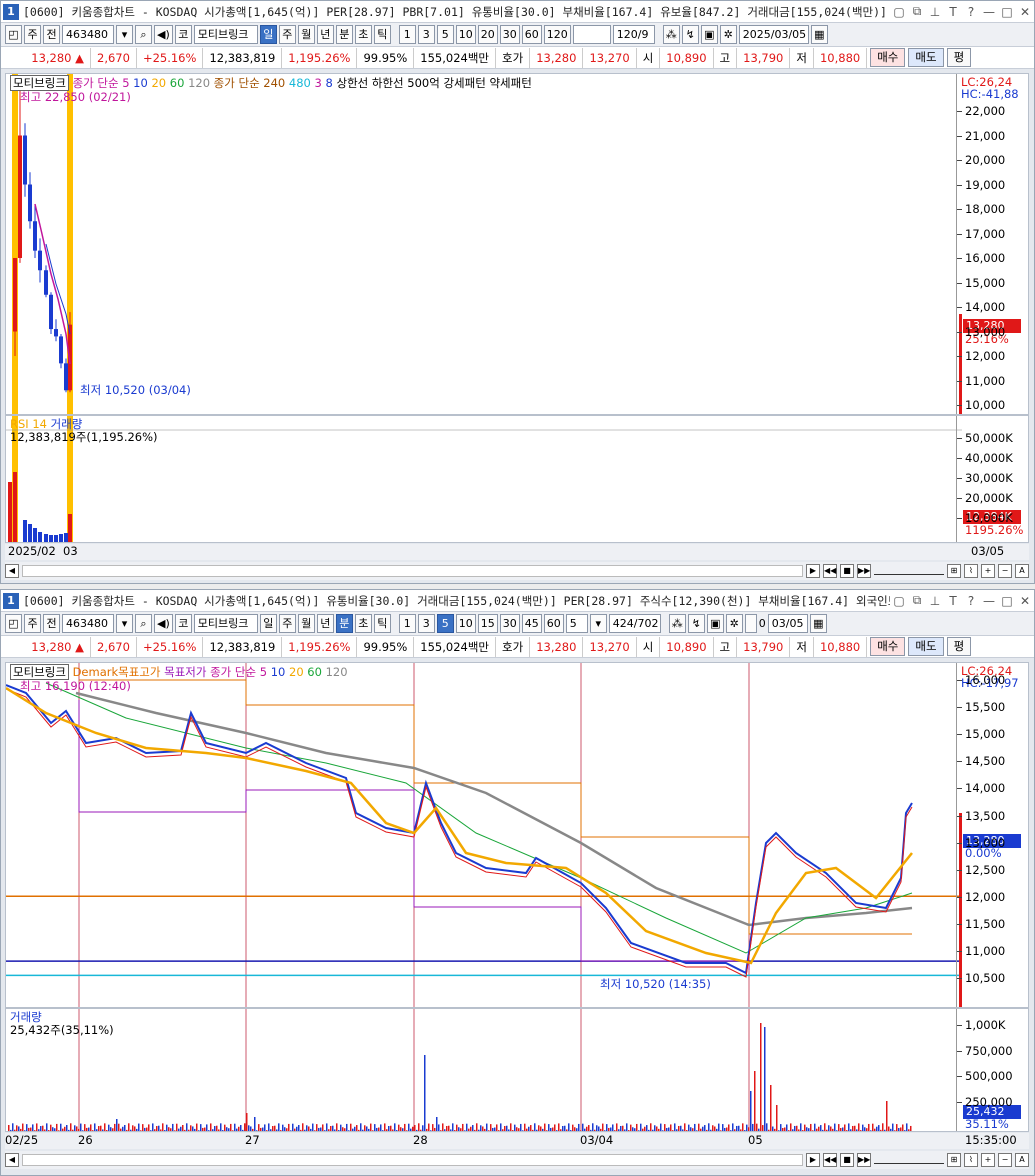 The image size is (1035, 1176). Describe the element at coordinates (926, 57) in the screenshot. I see `sell-button: 매도` at that location.